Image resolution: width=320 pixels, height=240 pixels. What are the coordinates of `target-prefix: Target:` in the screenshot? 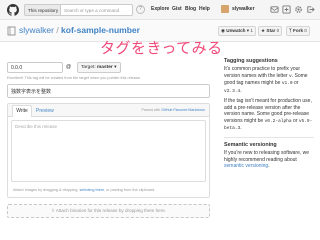 It's located at (88, 67).